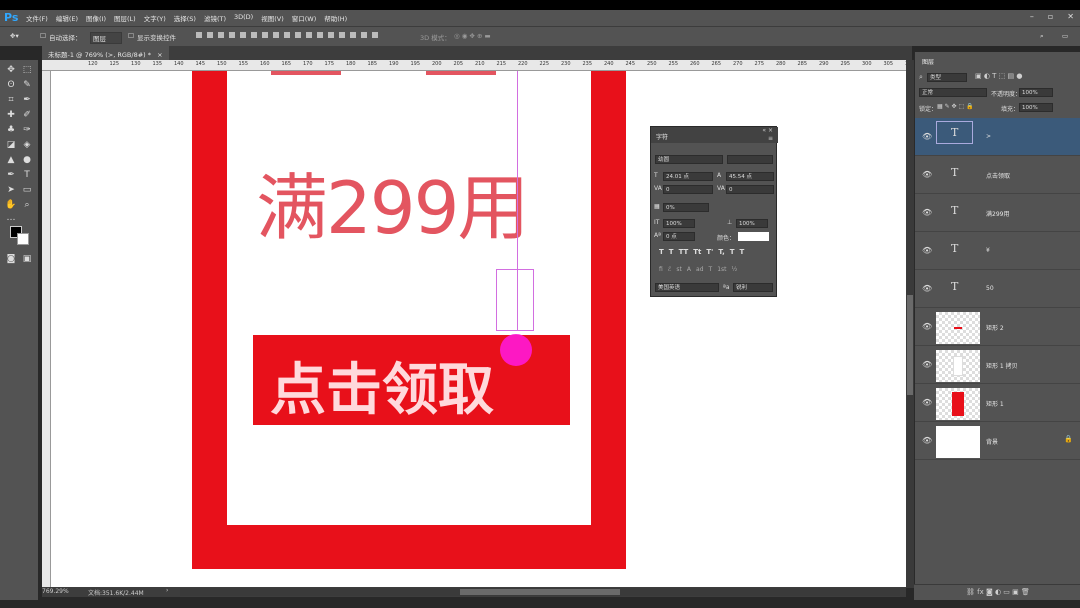 The image size is (1080, 608). Describe the element at coordinates (289, 36) in the screenshot. I see `align-icons` at that location.